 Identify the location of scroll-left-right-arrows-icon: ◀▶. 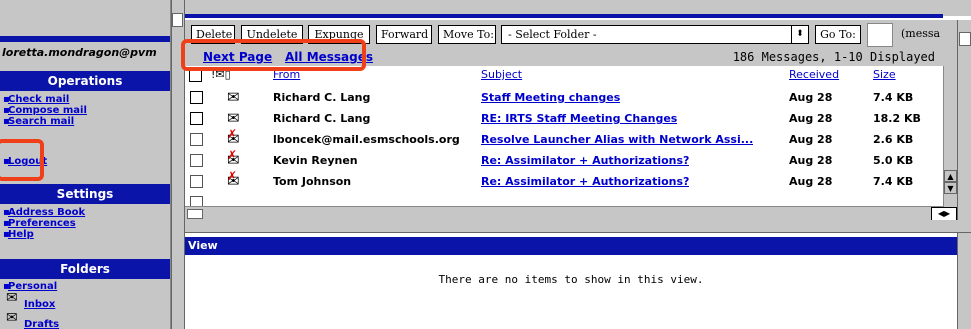
(944, 214).